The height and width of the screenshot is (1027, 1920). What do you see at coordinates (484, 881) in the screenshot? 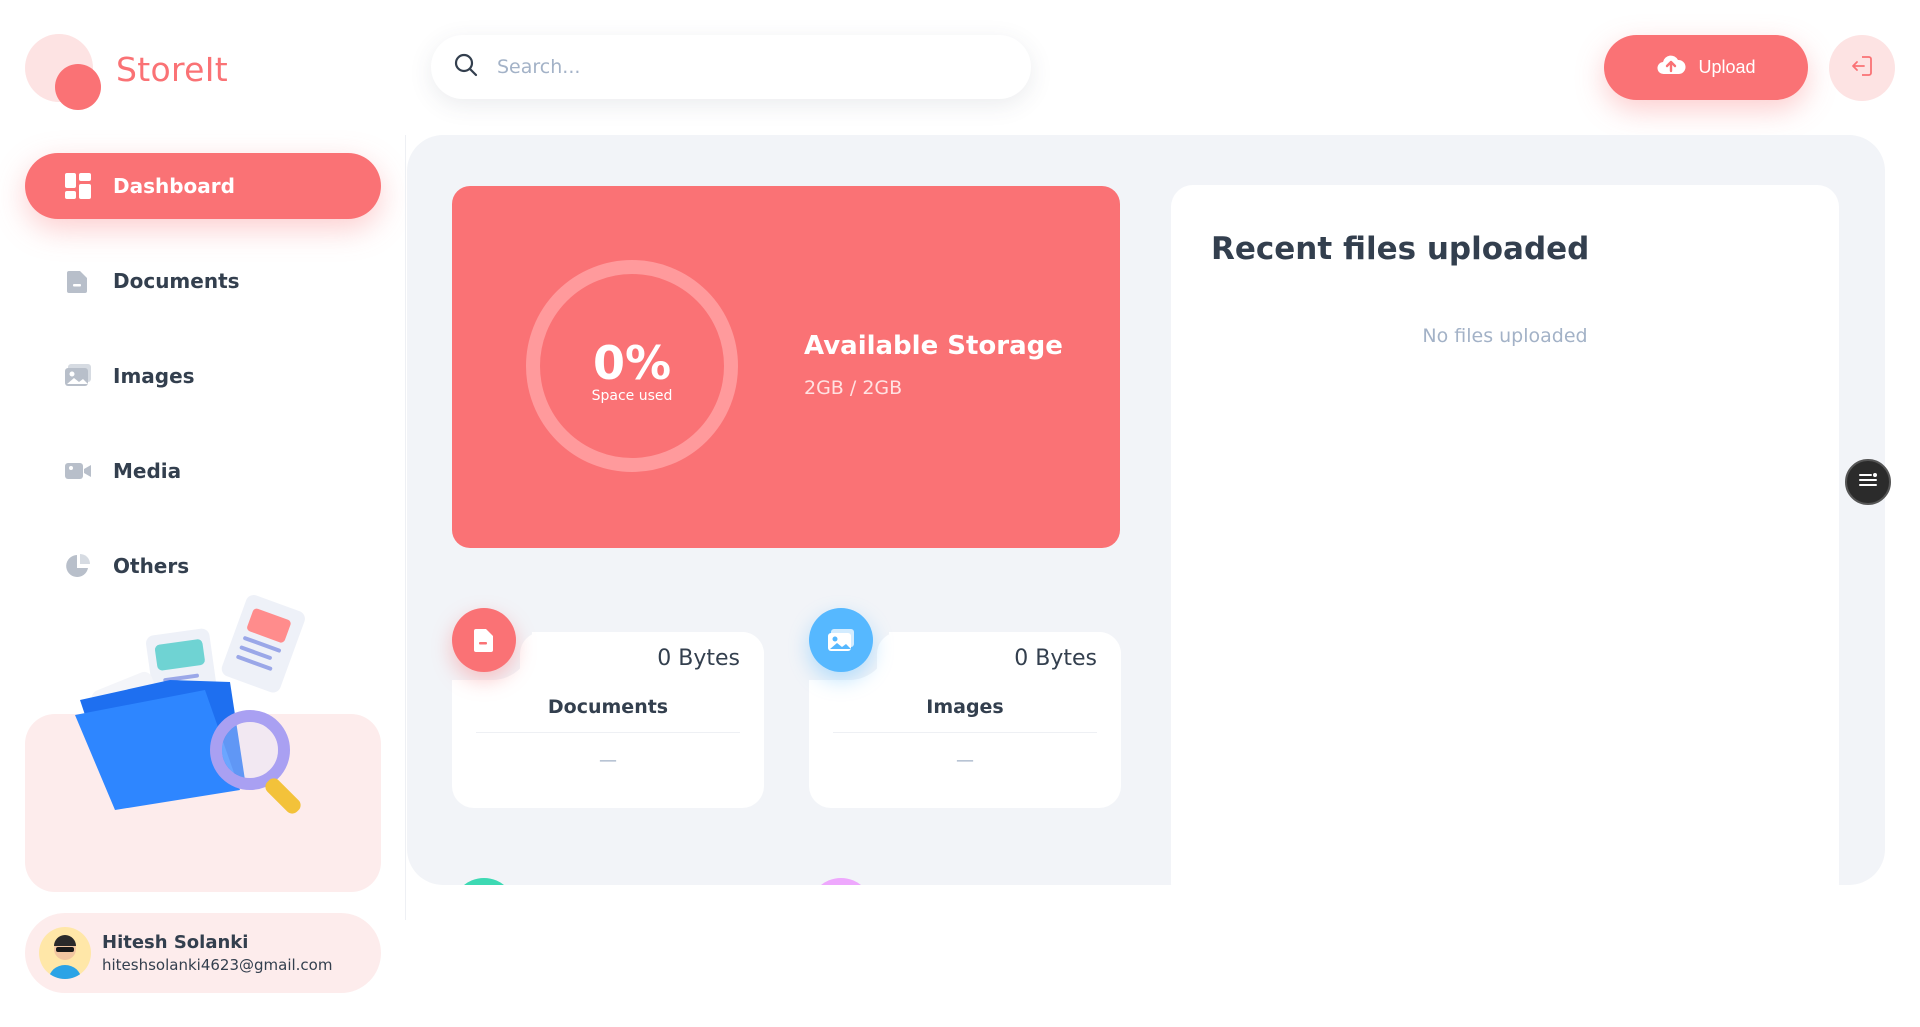
I see `media-card-badge-peek` at bounding box center [484, 881].